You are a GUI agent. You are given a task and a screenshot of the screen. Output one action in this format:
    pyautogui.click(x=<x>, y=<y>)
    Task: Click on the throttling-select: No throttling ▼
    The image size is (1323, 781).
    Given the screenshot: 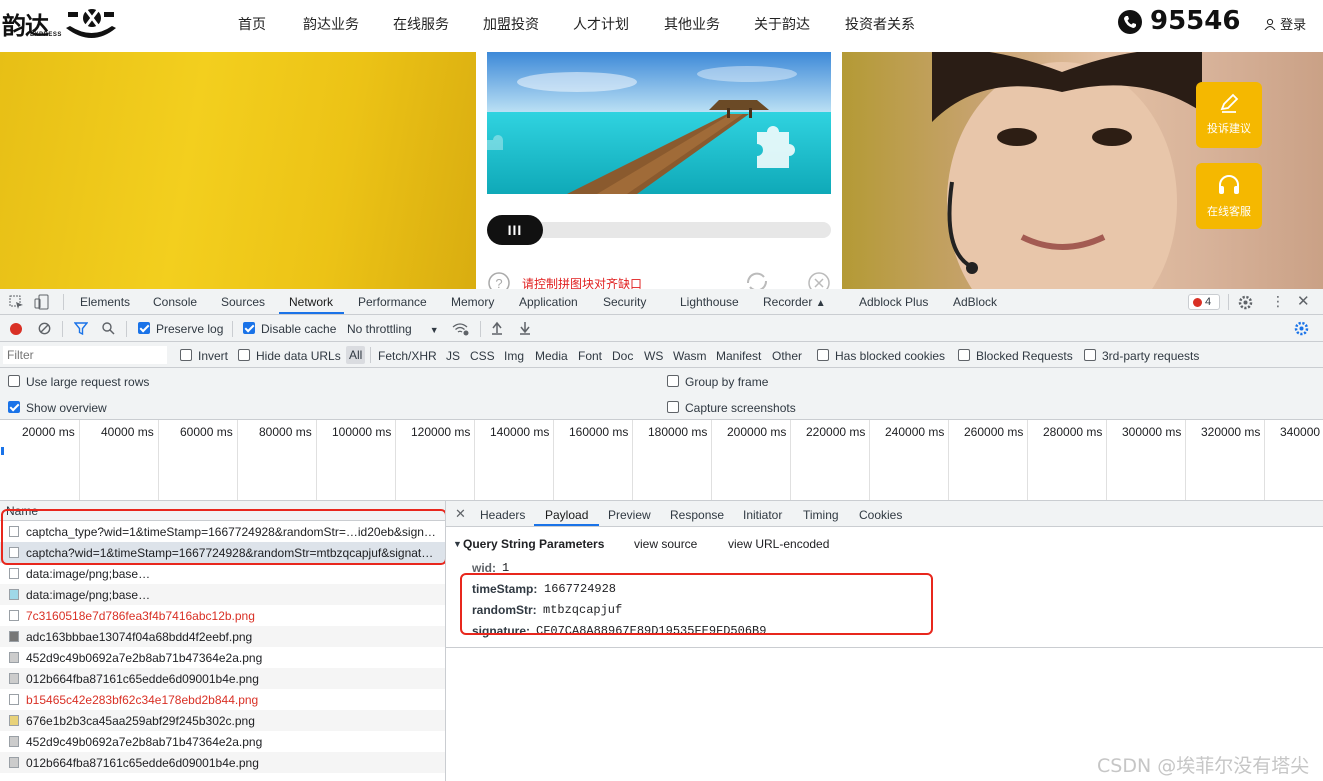 What is the action you would take?
    pyautogui.click(x=393, y=329)
    